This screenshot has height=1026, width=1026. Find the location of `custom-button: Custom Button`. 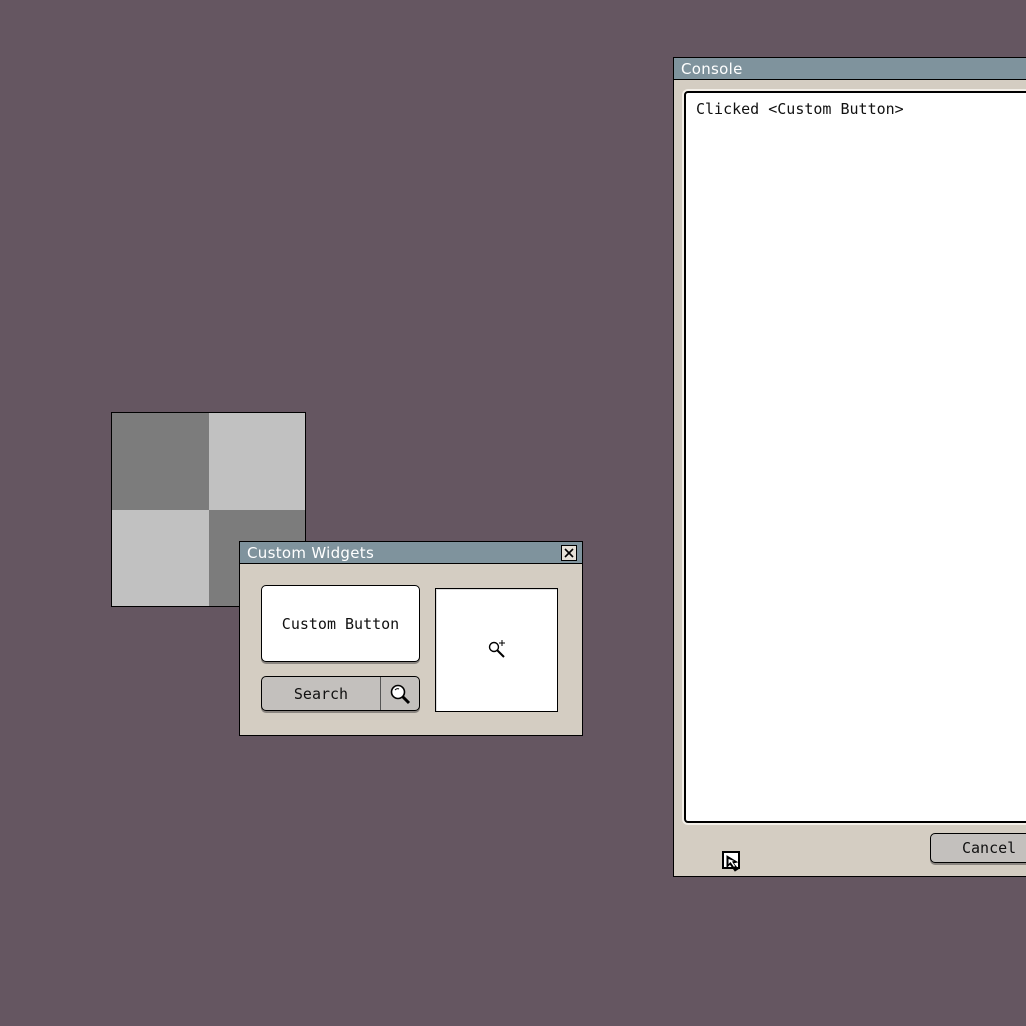

custom-button: Custom Button is located at coordinates (340, 623).